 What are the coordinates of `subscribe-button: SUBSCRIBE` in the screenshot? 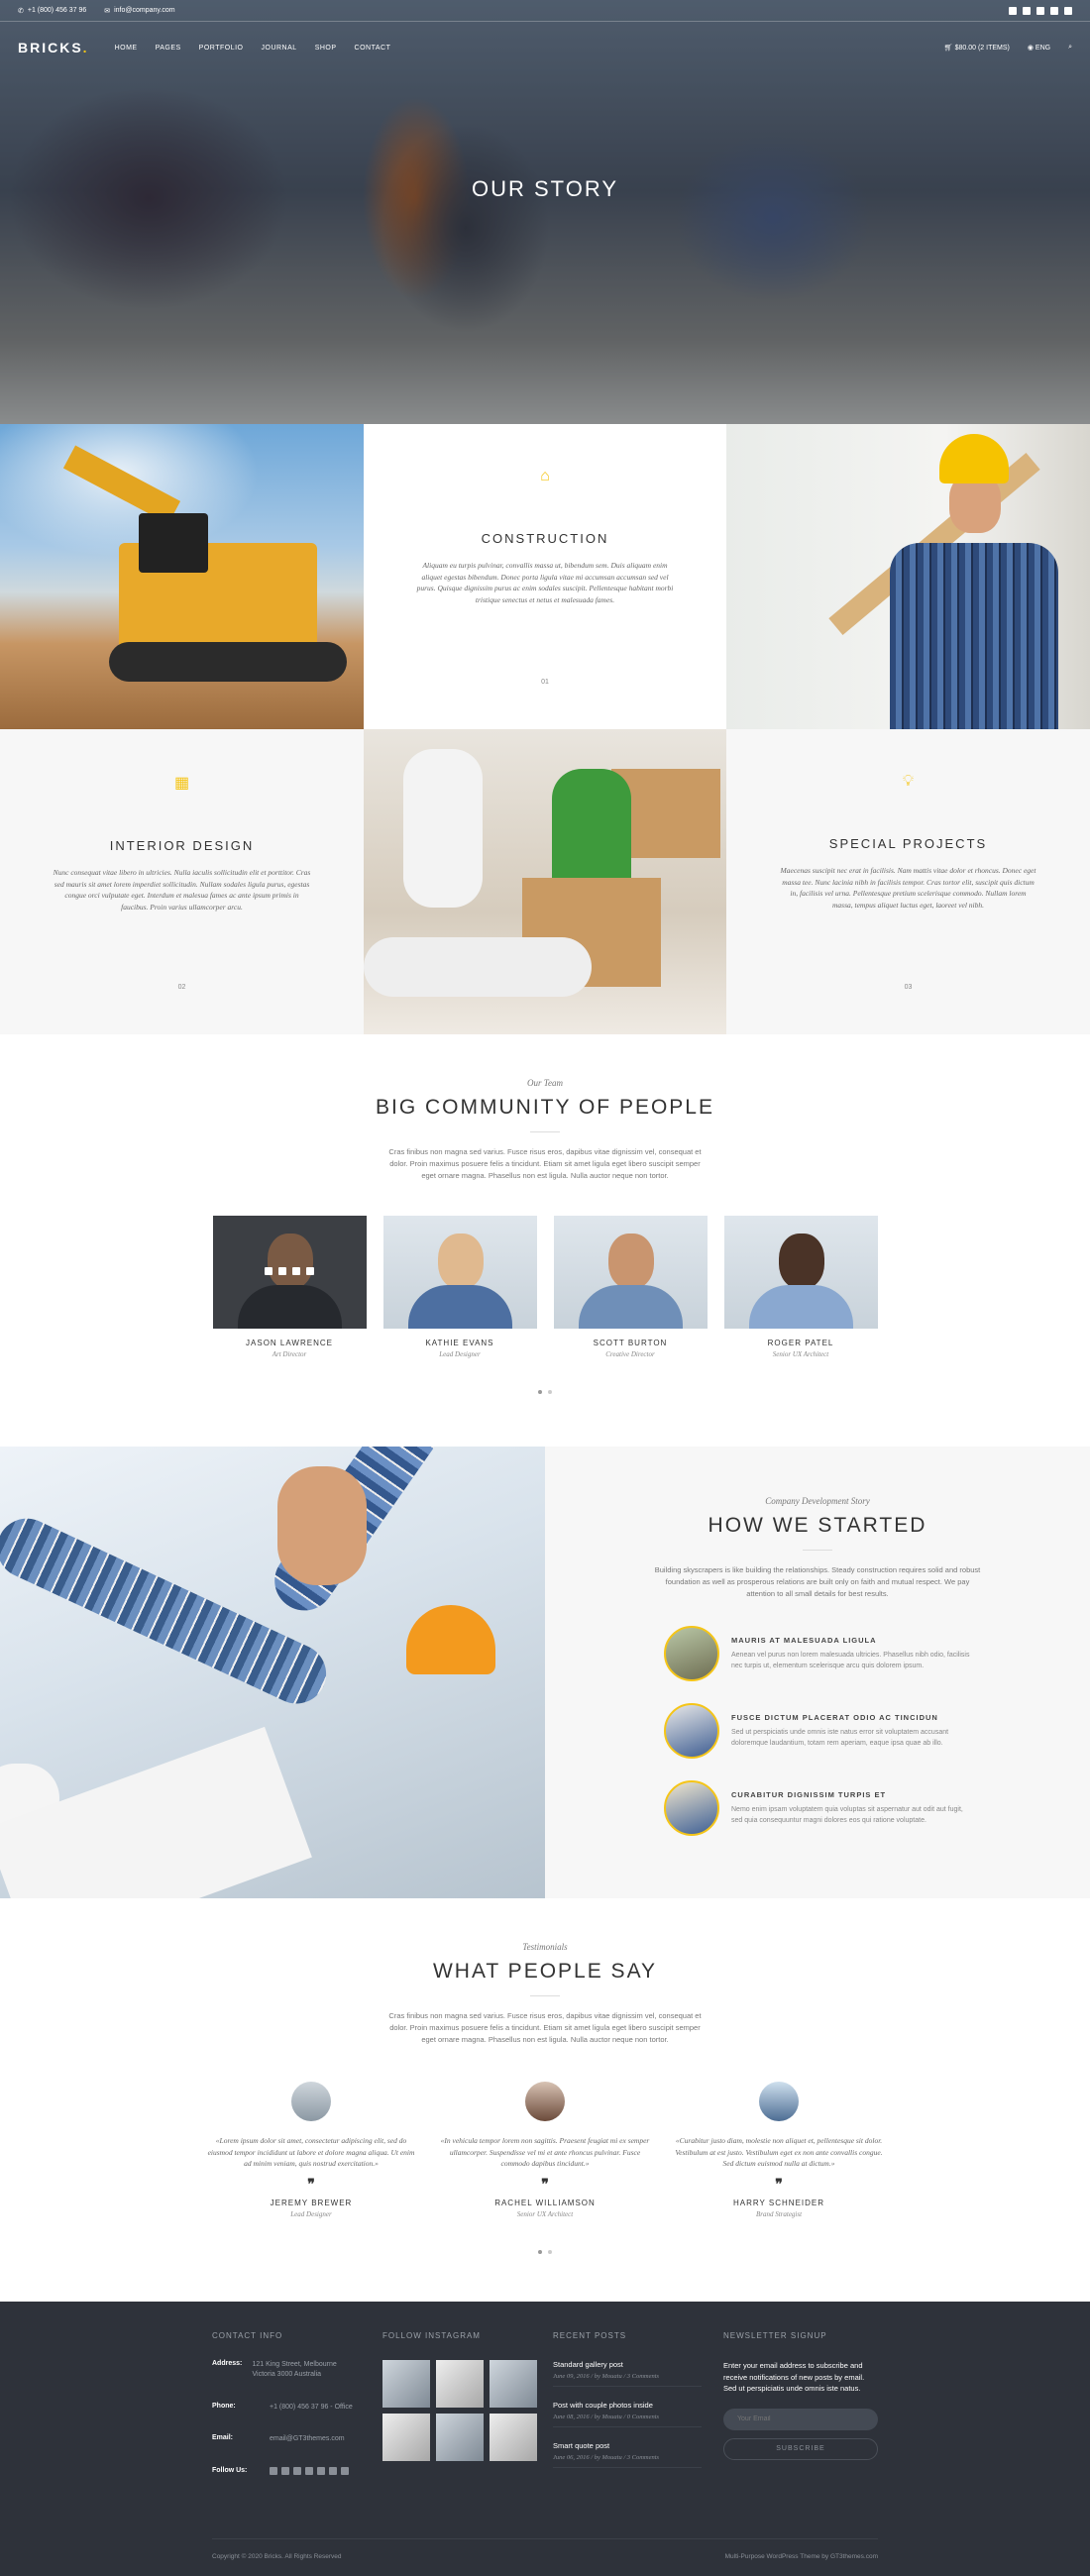 It's located at (800, 2448).